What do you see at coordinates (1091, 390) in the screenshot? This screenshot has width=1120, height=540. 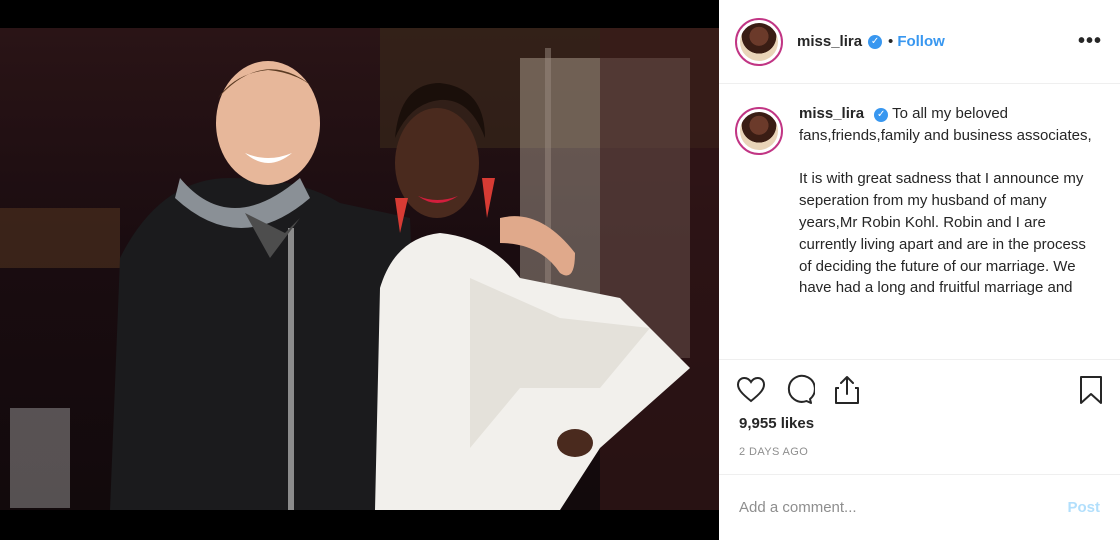 I see `bookmark-icon` at bounding box center [1091, 390].